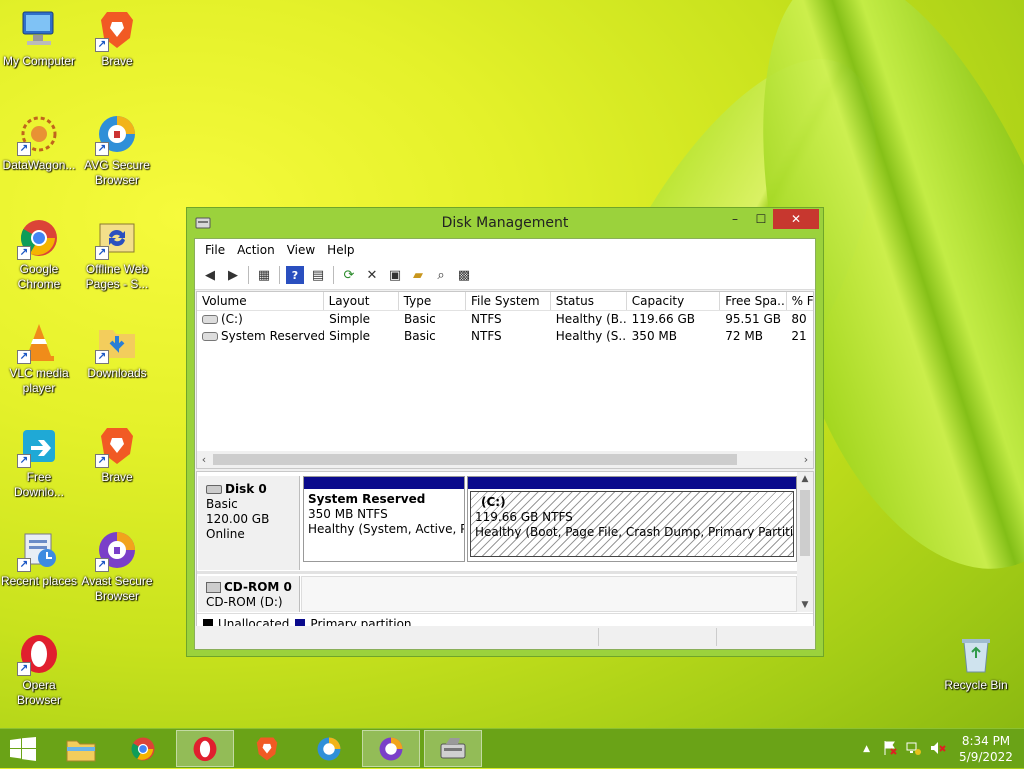 This screenshot has height=769, width=1024. Describe the element at coordinates (318, 275) in the screenshot. I see `show-action-pane-icon: ▤` at that location.